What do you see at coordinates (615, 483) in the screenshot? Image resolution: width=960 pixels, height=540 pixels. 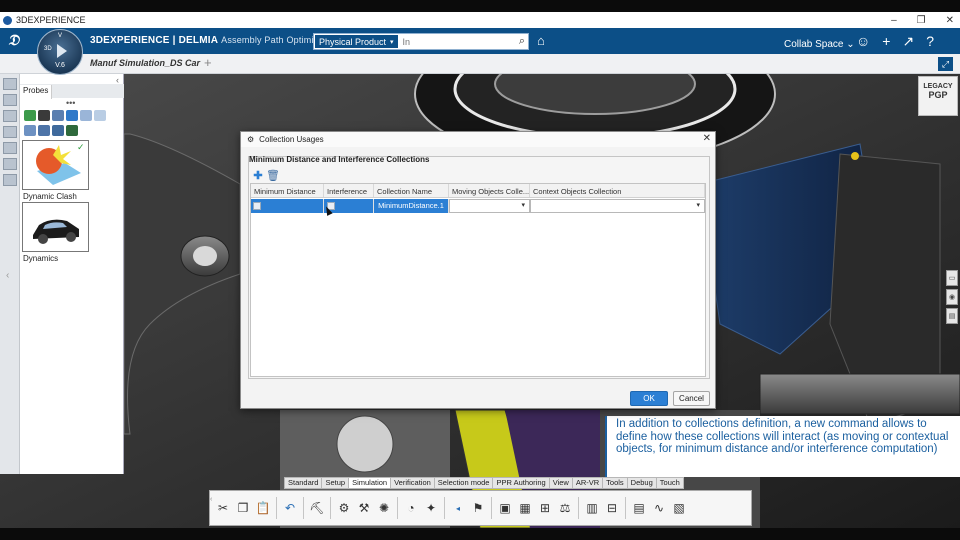 I see `tab-tools: Tools` at bounding box center [615, 483].